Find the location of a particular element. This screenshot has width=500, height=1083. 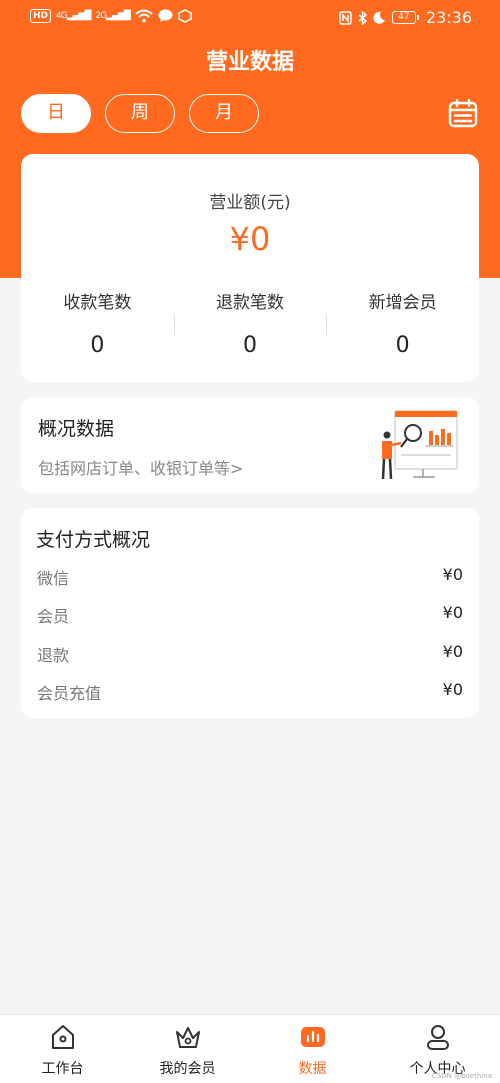

bottom-nav: 工作台 我的会员 数据 个人中心 CSDN @boethina is located at coordinates (250, 1048).